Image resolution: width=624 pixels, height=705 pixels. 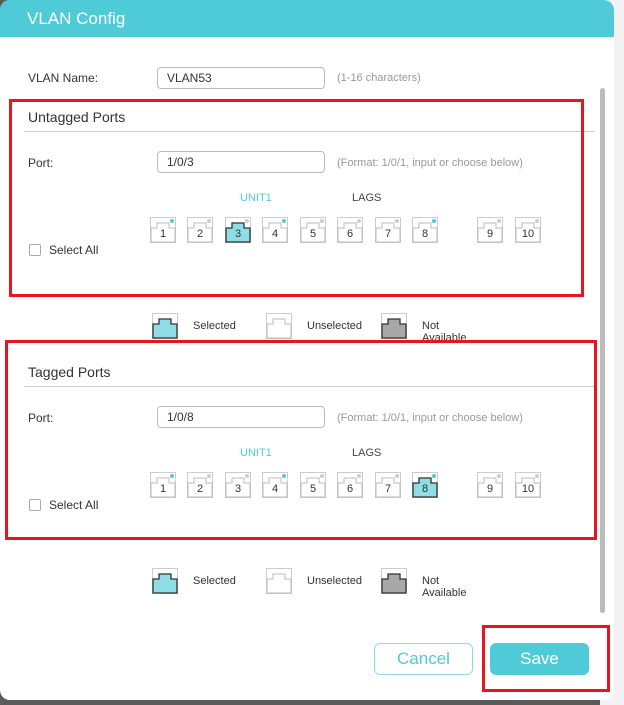 I want to click on scrollbar, so click(x=602, y=350).